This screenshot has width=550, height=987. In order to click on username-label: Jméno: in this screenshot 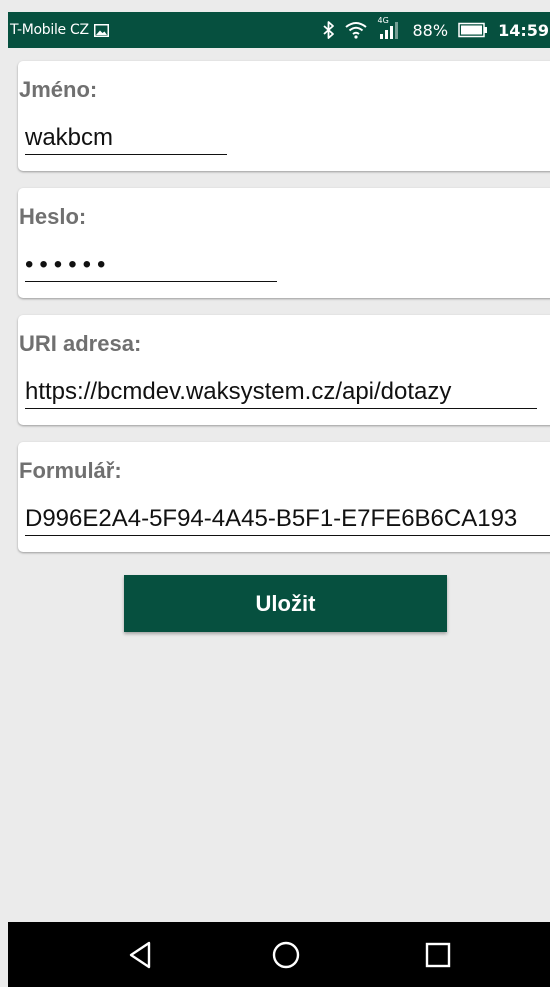, I will do `click(58, 89)`.